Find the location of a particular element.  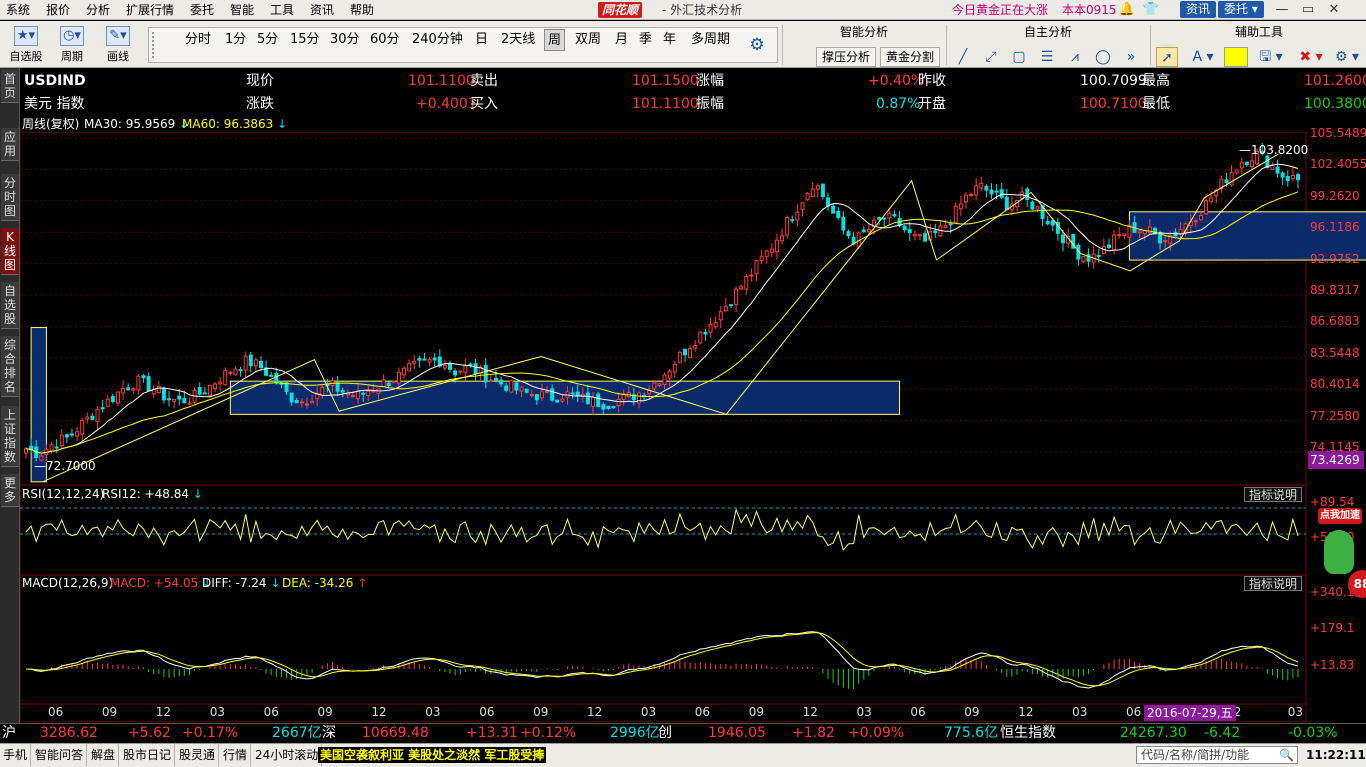

period-240min: 240分钟 is located at coordinates (437, 40).